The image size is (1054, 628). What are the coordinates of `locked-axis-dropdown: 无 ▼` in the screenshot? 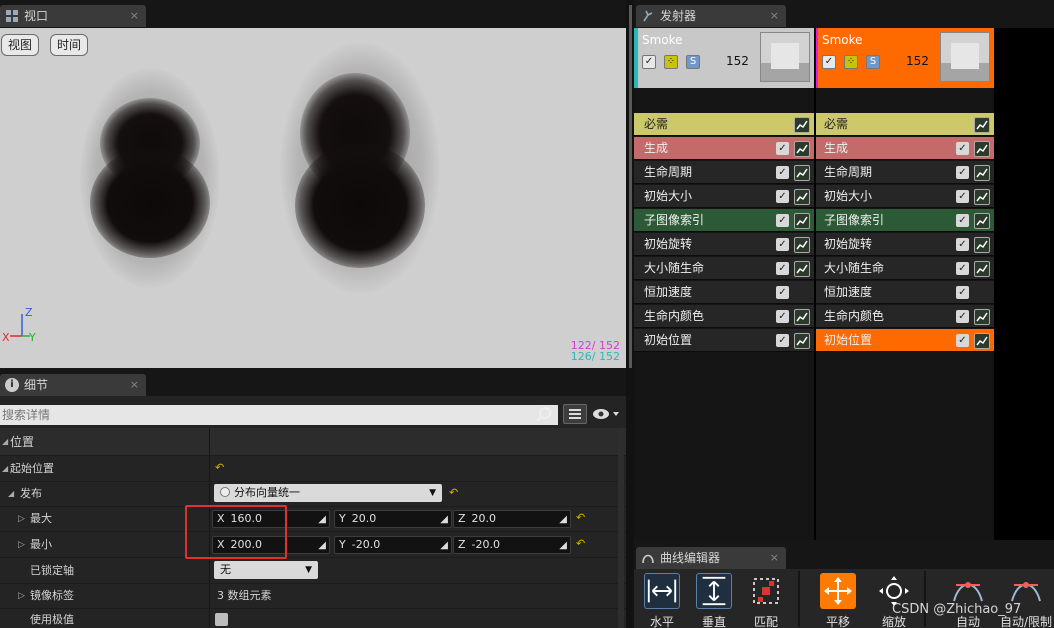 It's located at (266, 570).